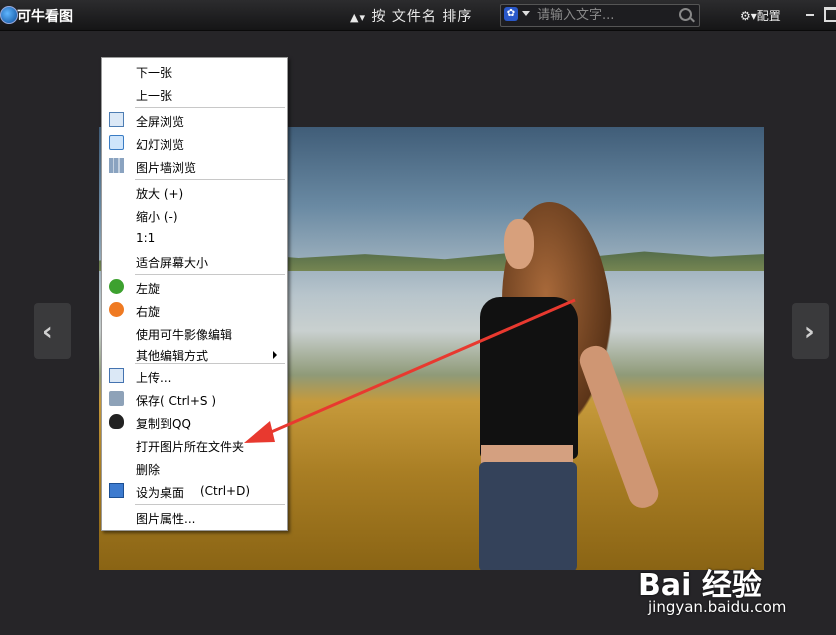  What do you see at coordinates (410, 370) in the screenshot?
I see `annotation-arrow` at bounding box center [410, 370].